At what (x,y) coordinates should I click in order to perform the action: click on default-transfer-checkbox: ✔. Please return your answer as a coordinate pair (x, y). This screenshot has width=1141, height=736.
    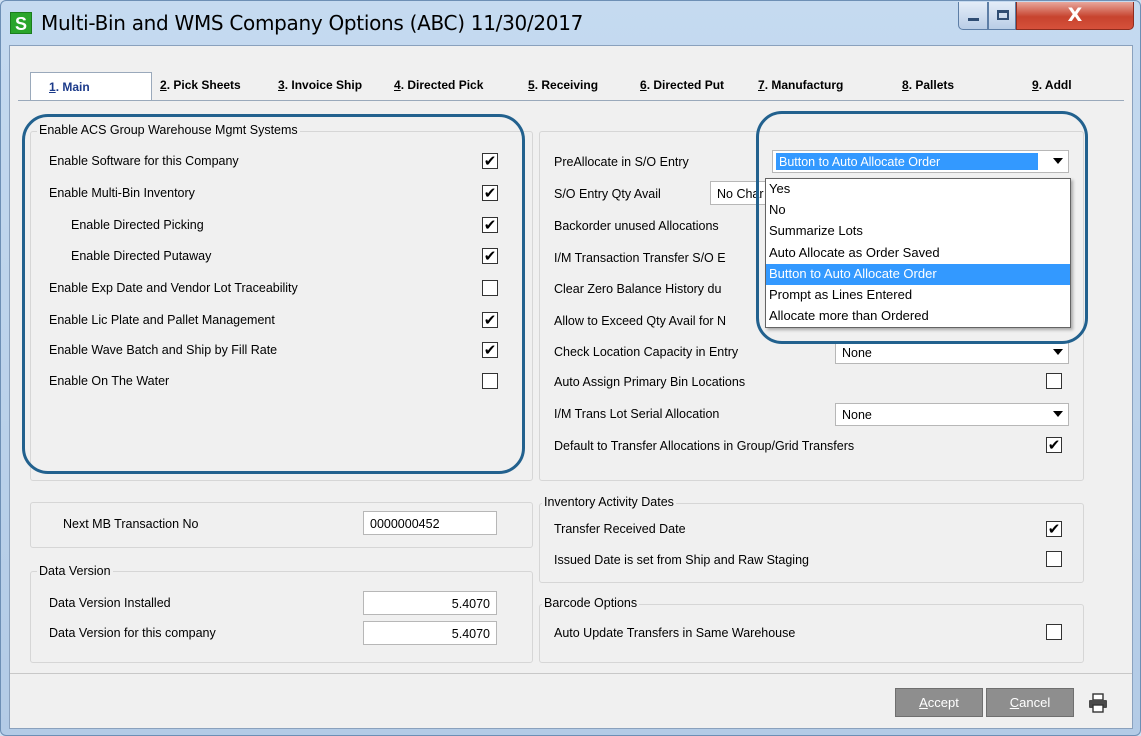
    Looking at the image, I should click on (1054, 445).